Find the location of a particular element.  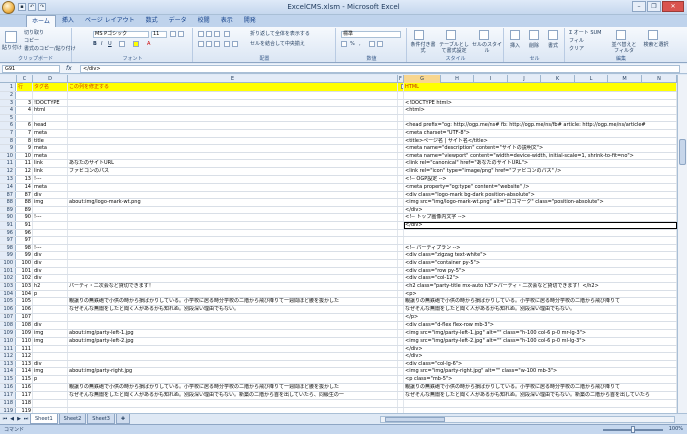

cell-tag: !DOCTYPE is located at coordinates (50, 103).